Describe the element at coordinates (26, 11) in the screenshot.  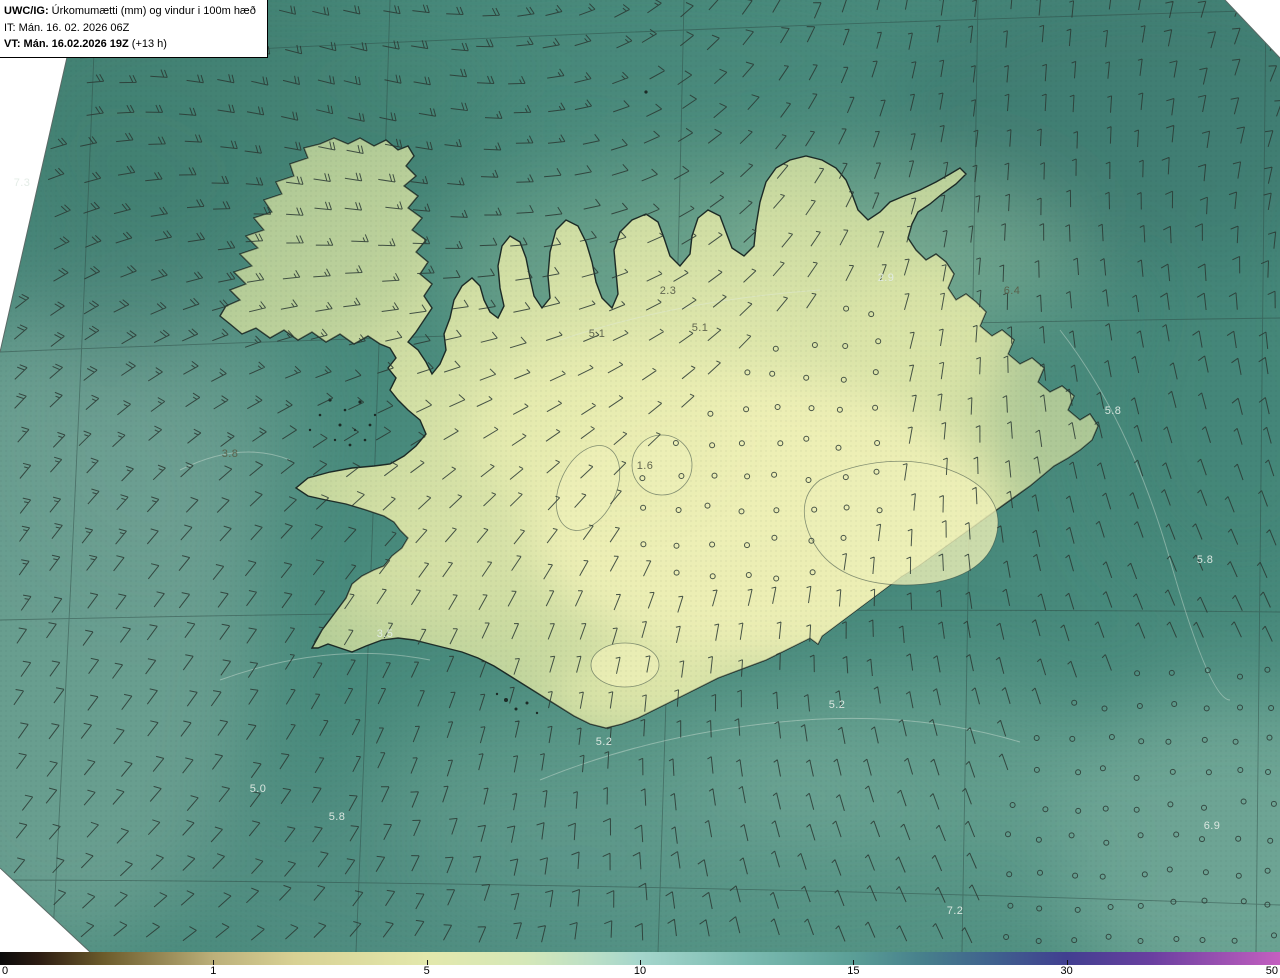
I see `model-name: UWC/IG:` at that location.